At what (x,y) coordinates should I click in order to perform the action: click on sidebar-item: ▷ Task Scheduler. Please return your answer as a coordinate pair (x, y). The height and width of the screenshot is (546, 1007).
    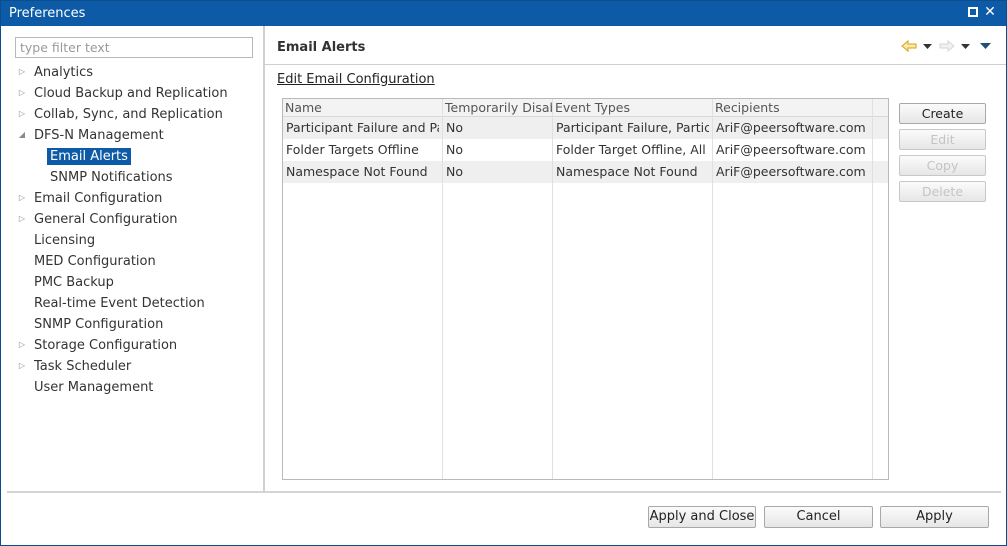
    Looking at the image, I should click on (132, 366).